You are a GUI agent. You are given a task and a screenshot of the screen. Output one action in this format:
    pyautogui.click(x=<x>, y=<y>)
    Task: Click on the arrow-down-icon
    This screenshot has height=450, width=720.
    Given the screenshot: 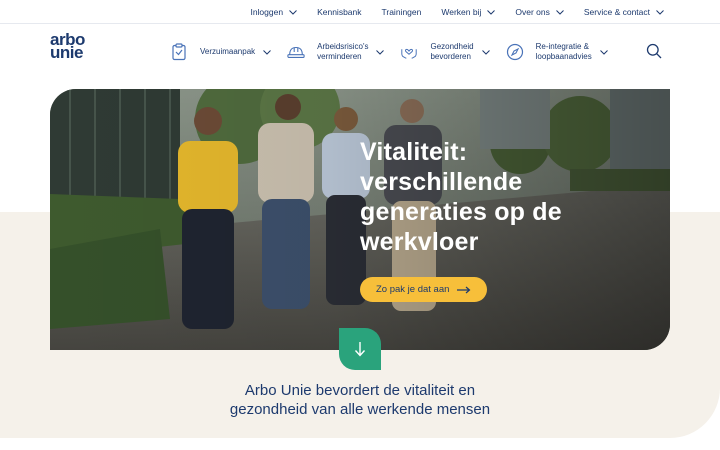 What is the action you would take?
    pyautogui.click(x=360, y=349)
    